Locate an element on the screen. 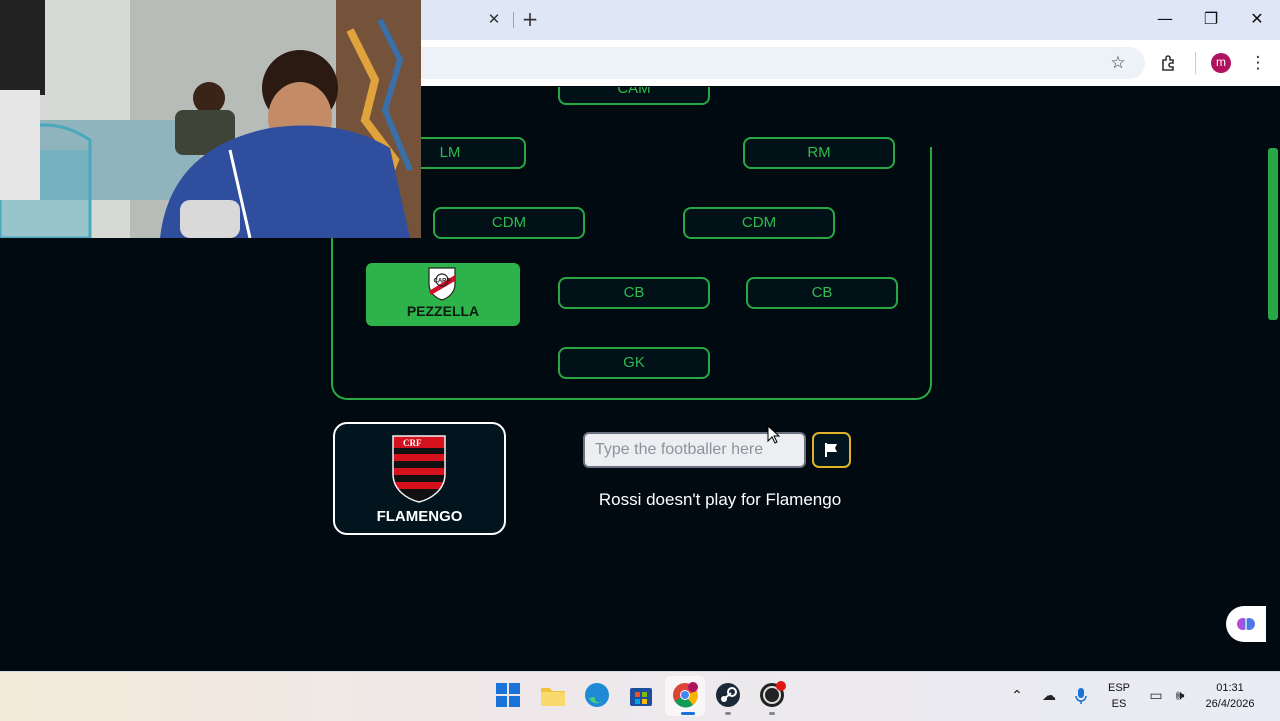 This screenshot has width=1280, height=721. tab-close-icon: ✕ is located at coordinates (494, 19).